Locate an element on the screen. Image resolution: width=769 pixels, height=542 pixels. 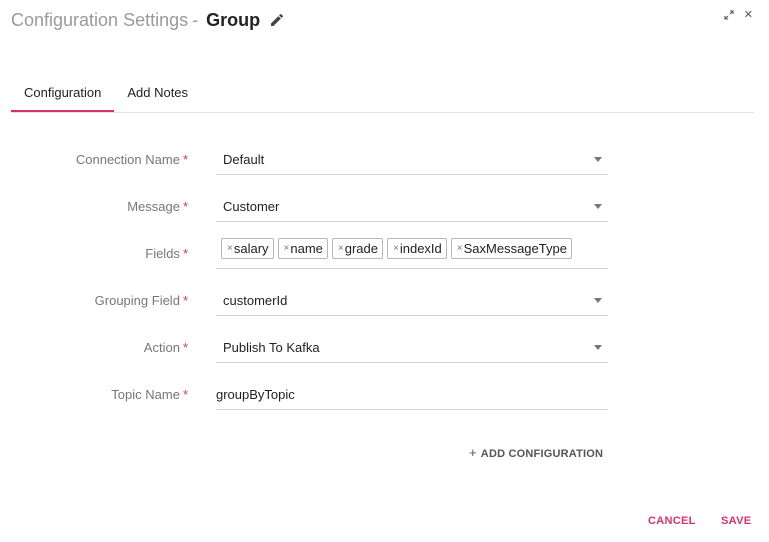
dialog-title: Configuration Settings is located at coordinates (100, 19).